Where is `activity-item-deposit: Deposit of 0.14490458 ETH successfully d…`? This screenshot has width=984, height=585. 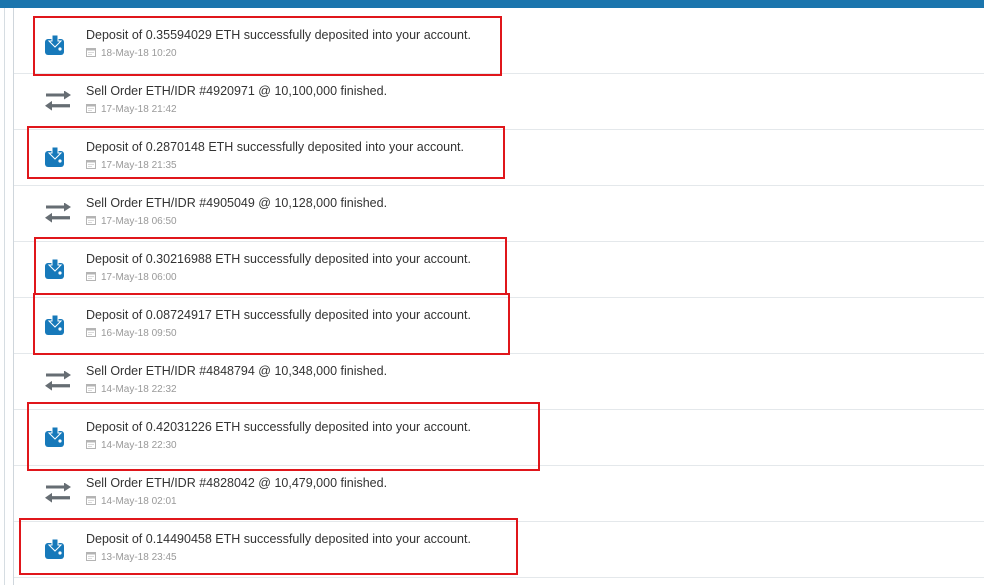
activity-item-deposit: Deposit of 0.14490458 ETH successfully d… is located at coordinates (499, 550).